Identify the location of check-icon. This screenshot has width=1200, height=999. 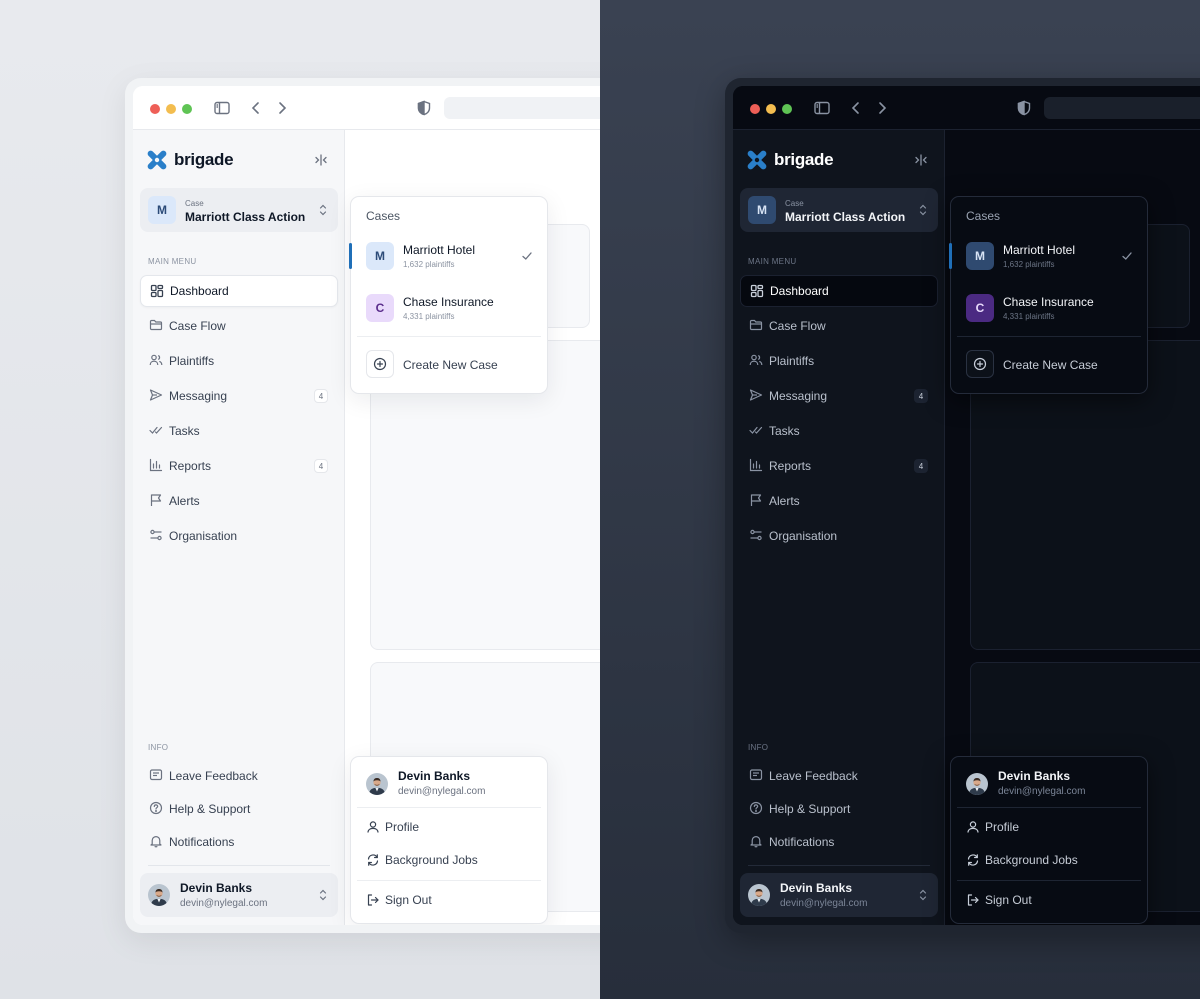
(1127, 256).